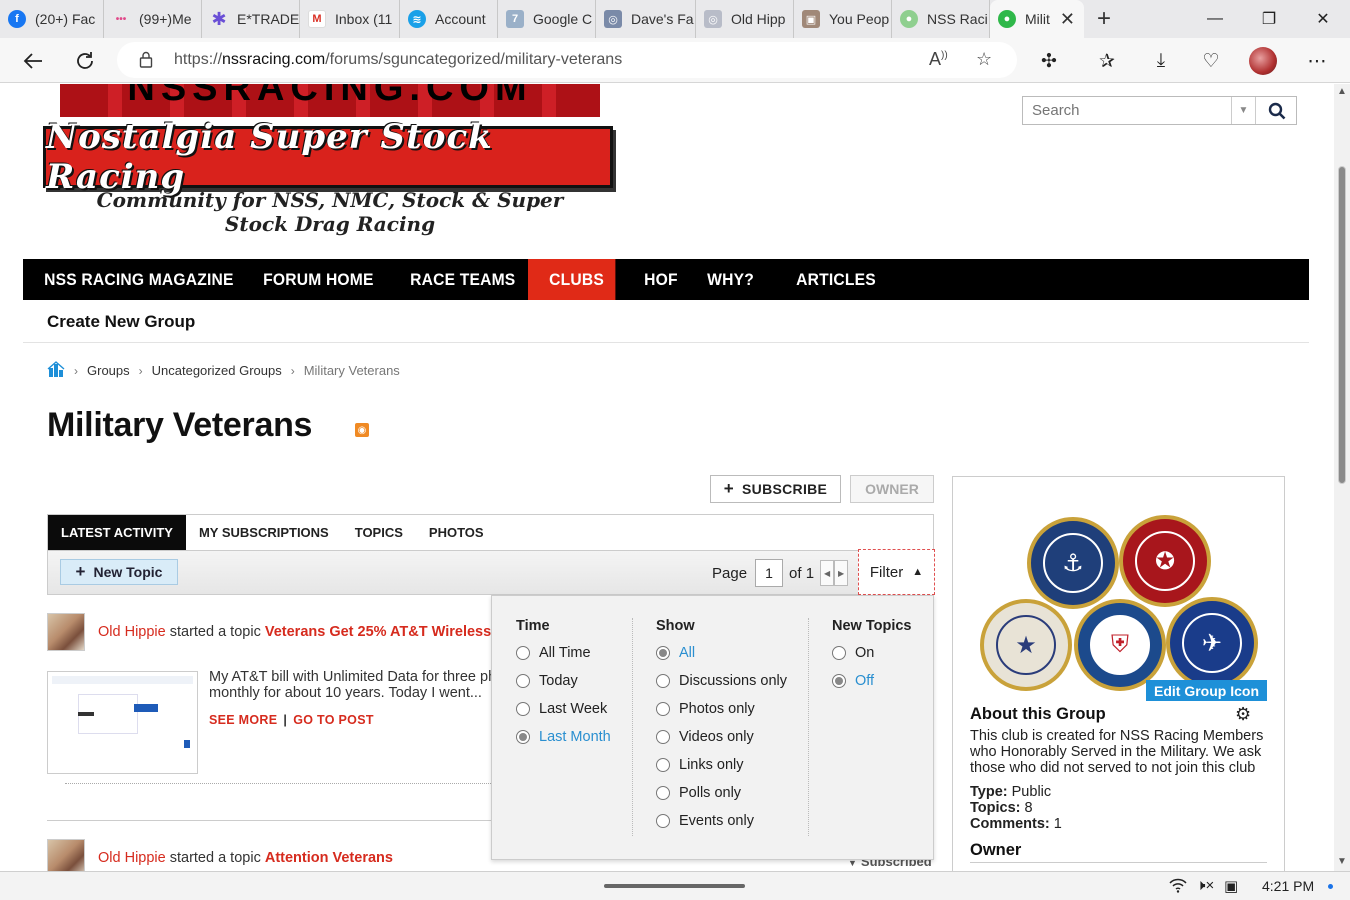 The image size is (1350, 900). I want to click on browser-tab: ◎ Old Hipp, so click(745, 19).